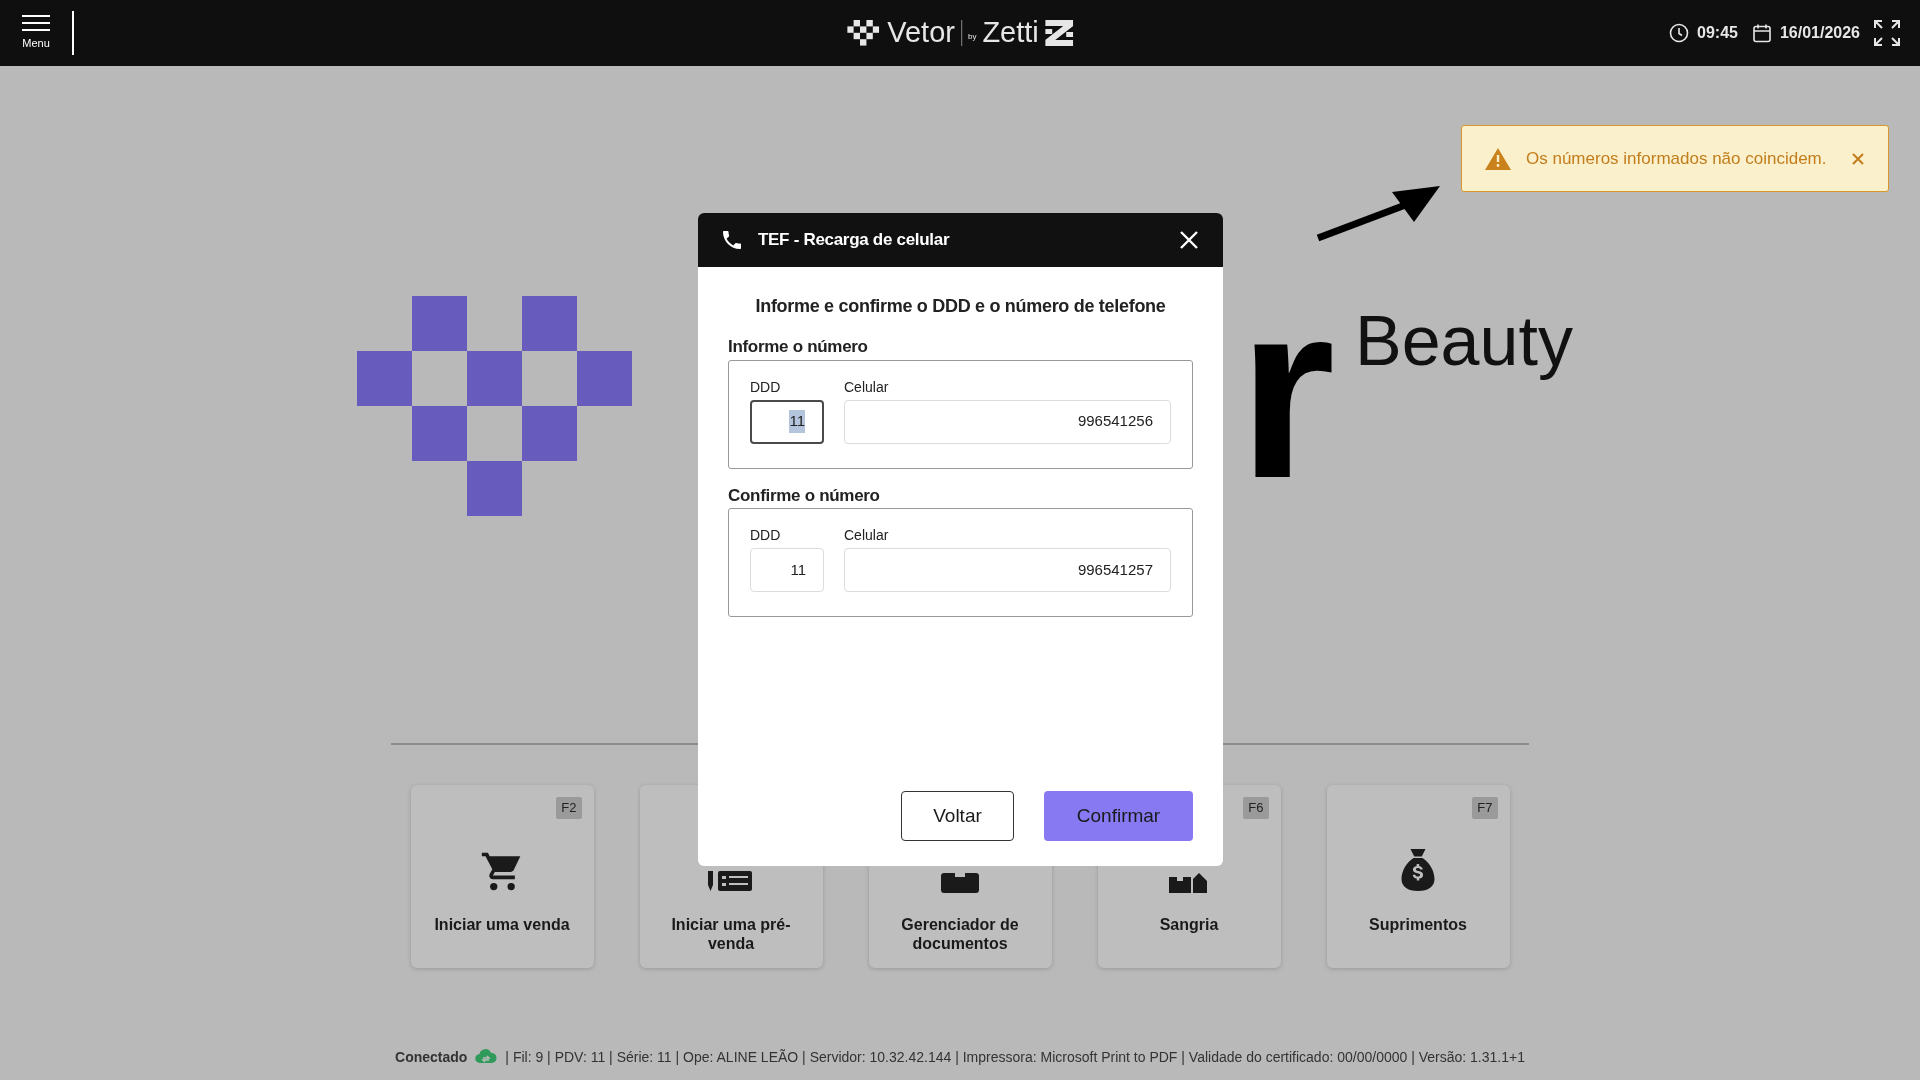 The height and width of the screenshot is (1080, 1920). Describe the element at coordinates (960, 934) in the screenshot. I see `shortcut-label: Gerenciador de documentos` at that location.